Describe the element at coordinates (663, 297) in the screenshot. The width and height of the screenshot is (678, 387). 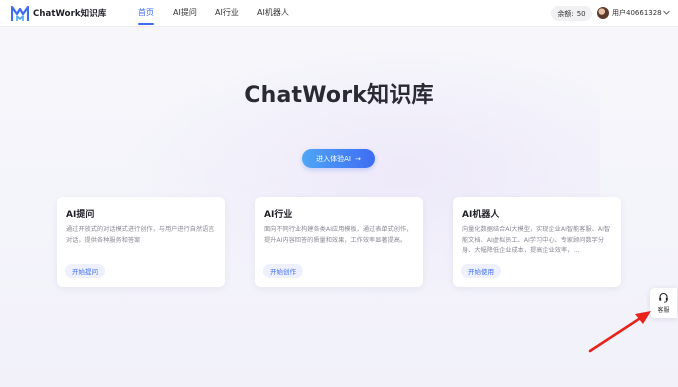
I see `headset-icon` at that location.